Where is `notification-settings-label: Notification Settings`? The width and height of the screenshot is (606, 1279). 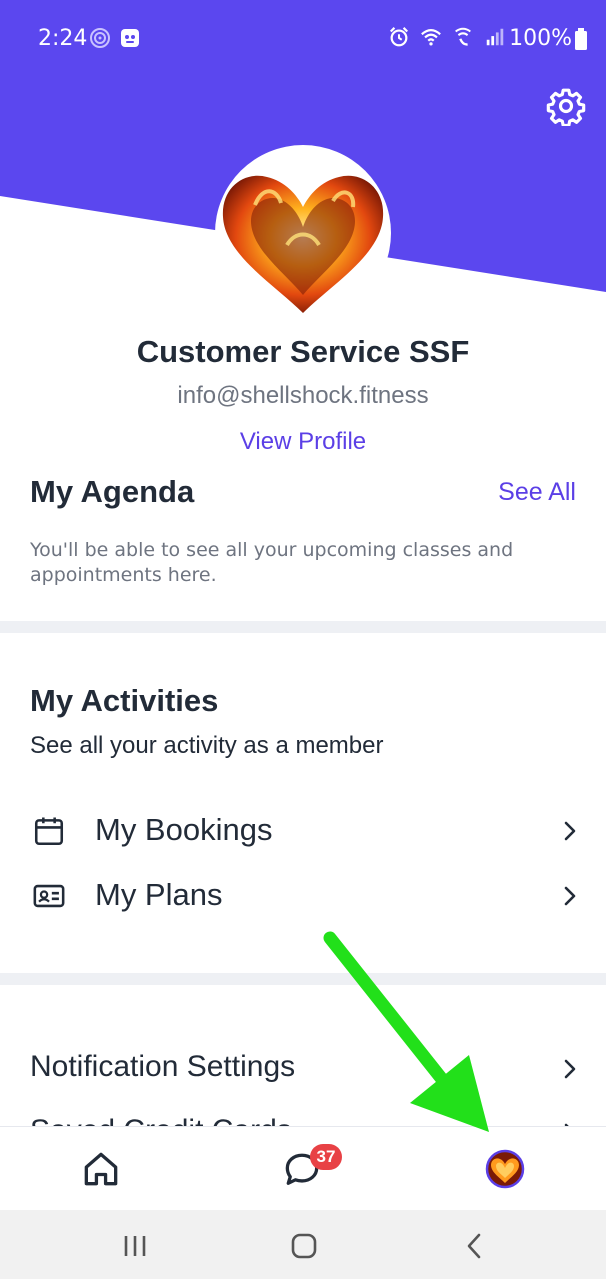 notification-settings-label: Notification Settings is located at coordinates (163, 1066).